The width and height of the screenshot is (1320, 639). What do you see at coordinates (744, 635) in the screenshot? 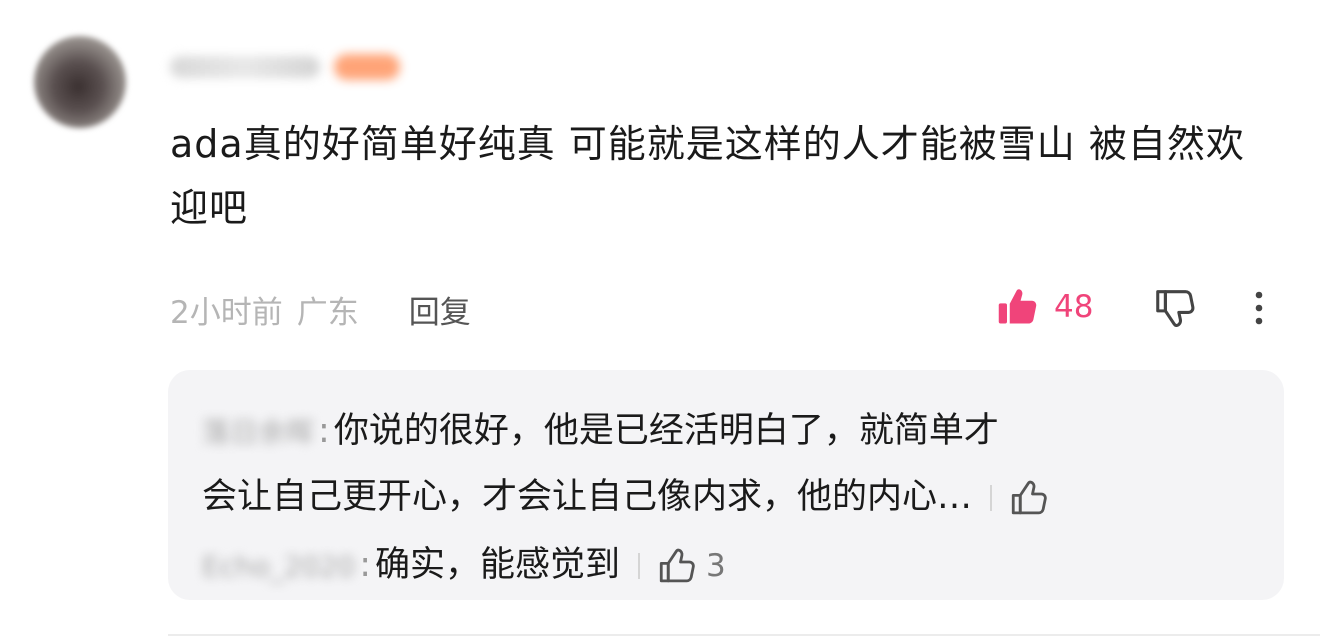
I see `divider` at bounding box center [744, 635].